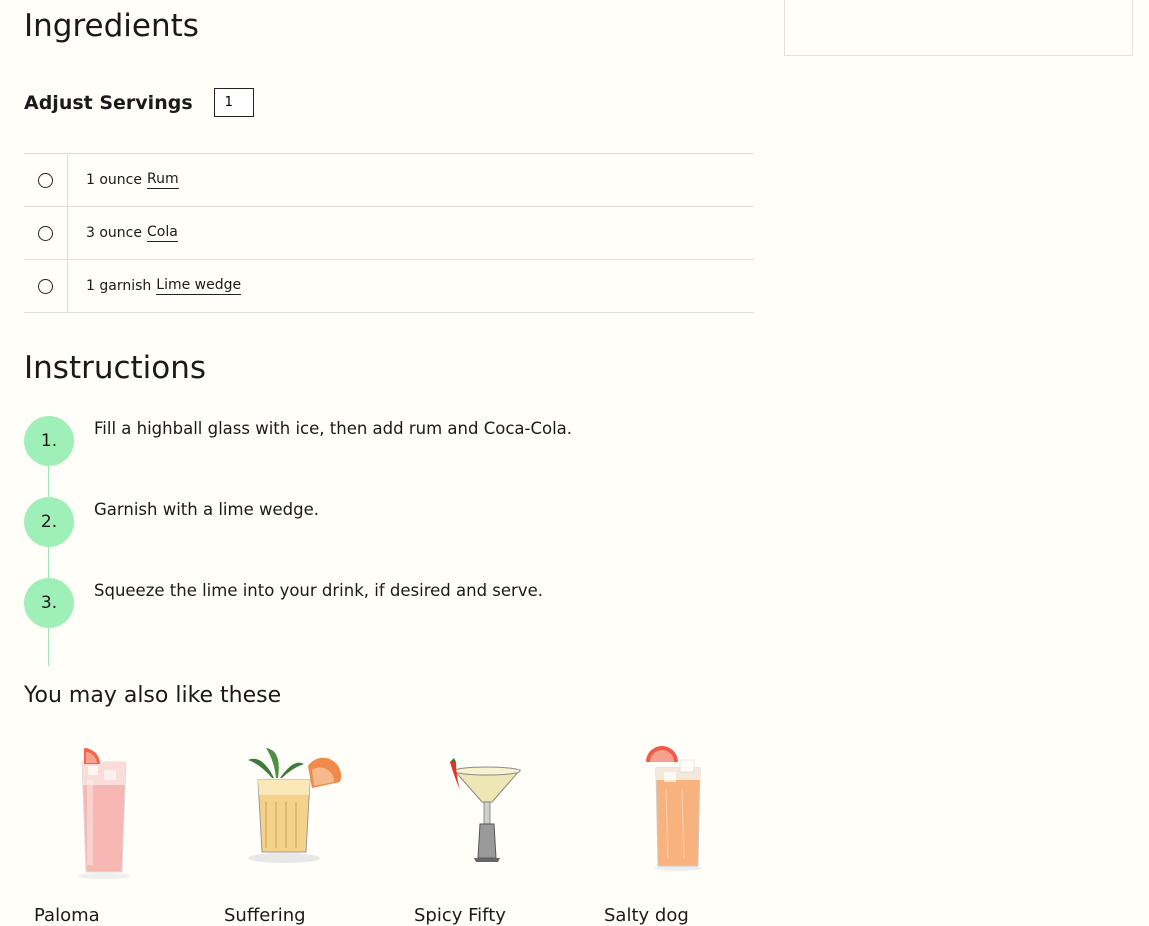  Describe the element at coordinates (265, 915) in the screenshot. I see `related-card-title: Suffering` at that location.